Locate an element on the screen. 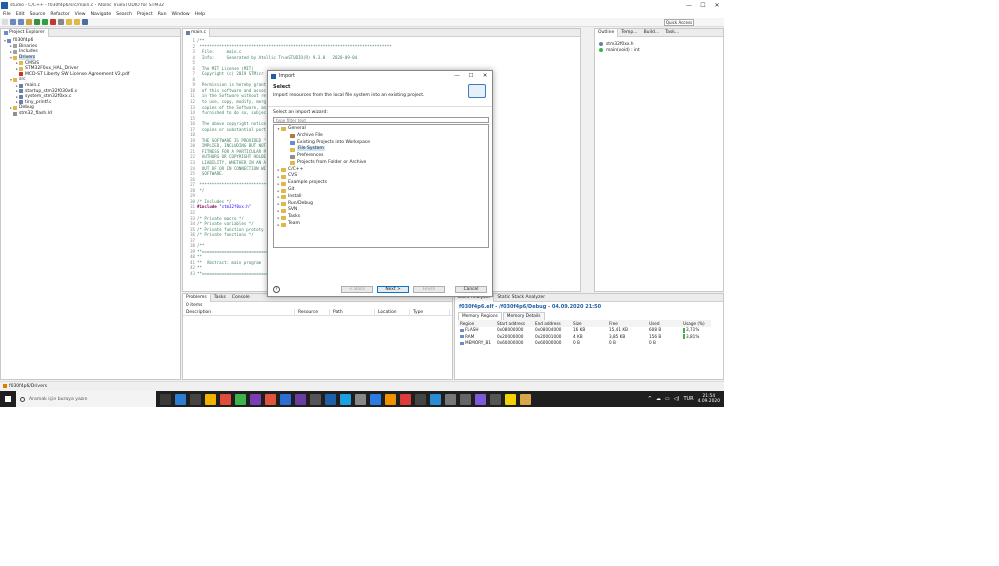 This screenshot has width=999, height=566. tab-static-stack-analyzer: Static Stack Analyzer is located at coordinates (521, 298).